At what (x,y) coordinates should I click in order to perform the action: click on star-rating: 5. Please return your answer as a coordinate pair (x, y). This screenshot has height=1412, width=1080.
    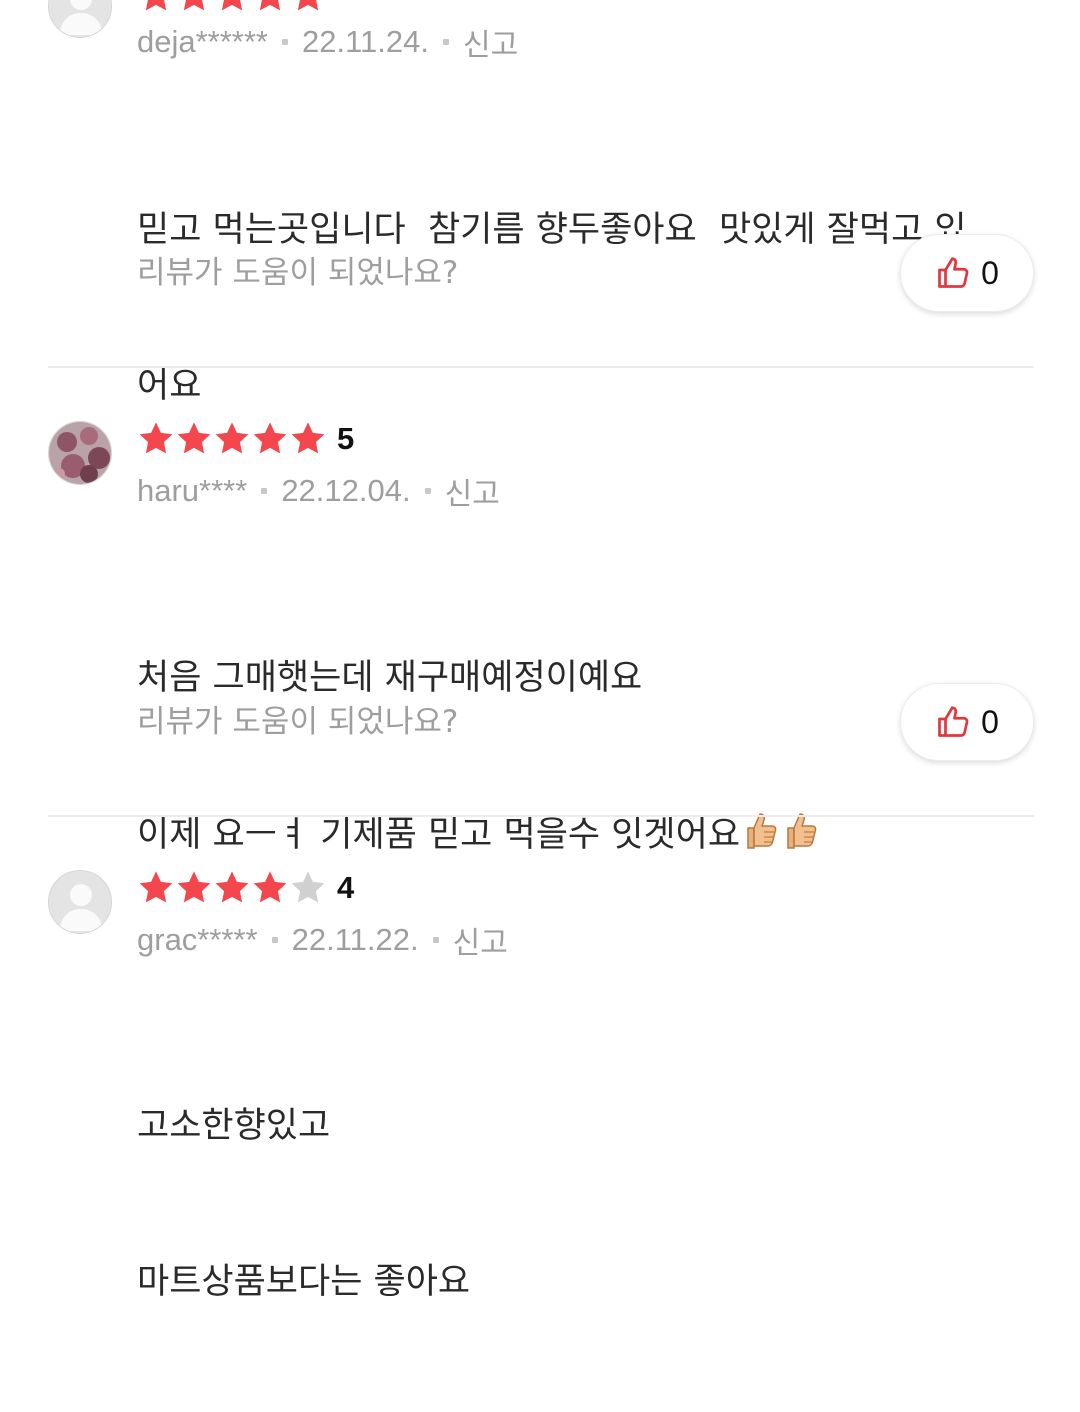
    Looking at the image, I should click on (245, 439).